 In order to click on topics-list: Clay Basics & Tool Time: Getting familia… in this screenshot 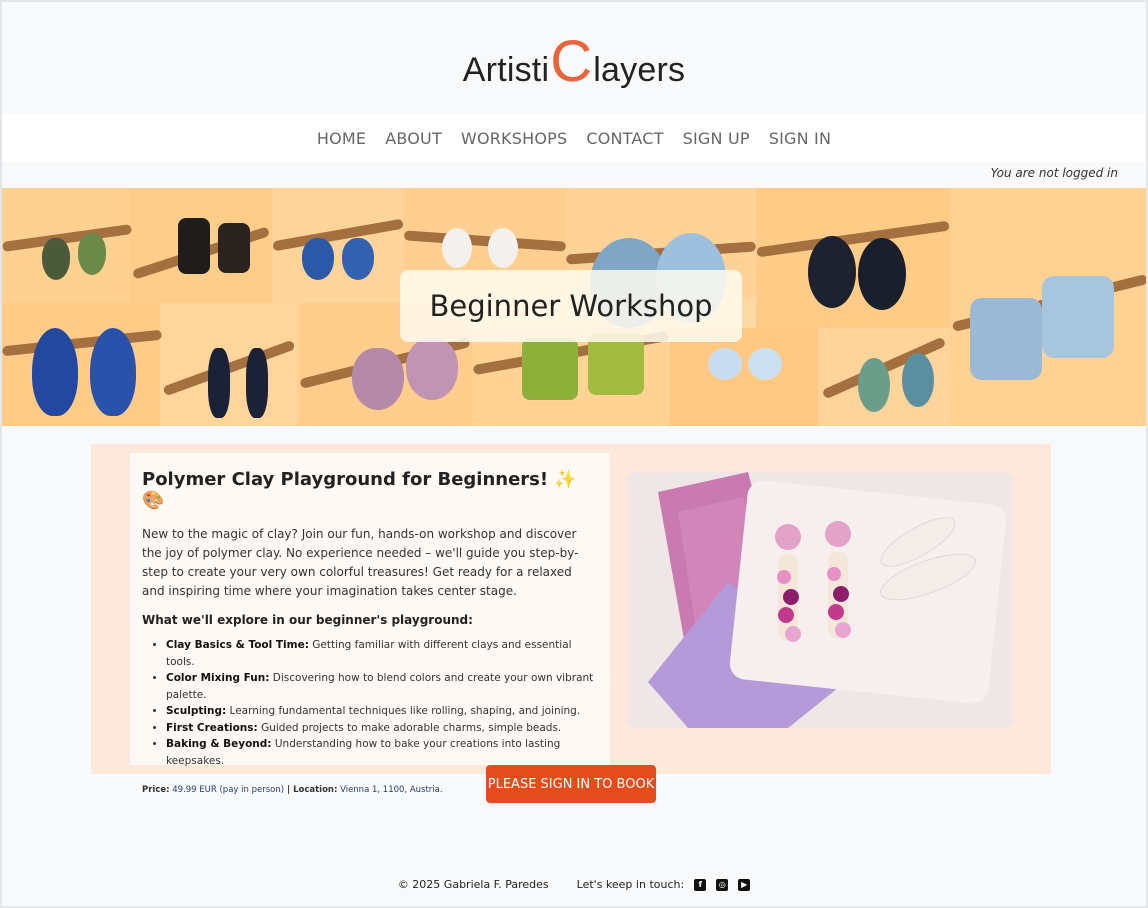, I will do `click(382, 703)`.